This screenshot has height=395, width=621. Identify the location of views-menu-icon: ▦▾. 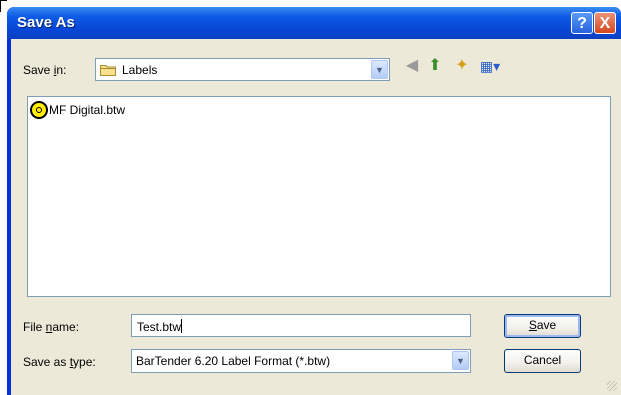
(490, 66).